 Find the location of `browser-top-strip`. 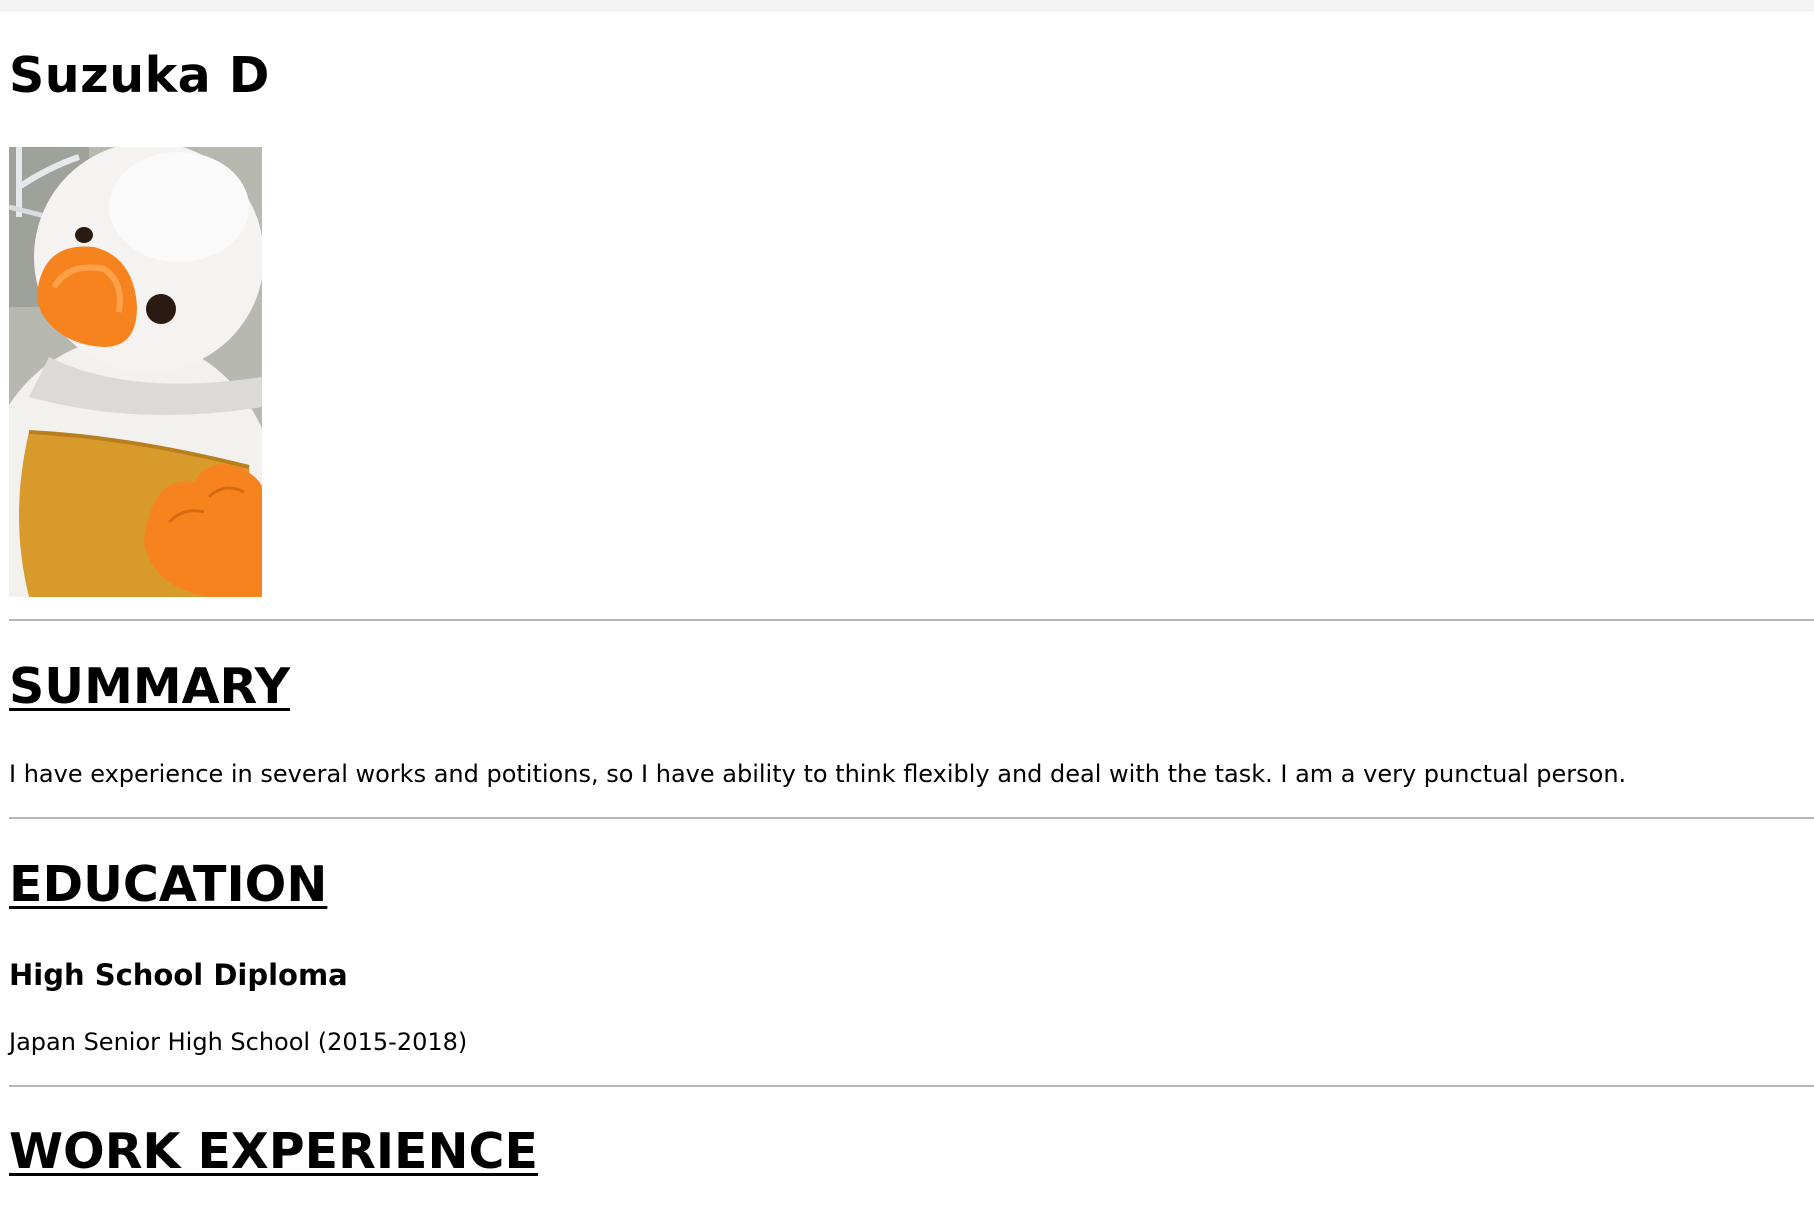

browser-top-strip is located at coordinates (907, 5).